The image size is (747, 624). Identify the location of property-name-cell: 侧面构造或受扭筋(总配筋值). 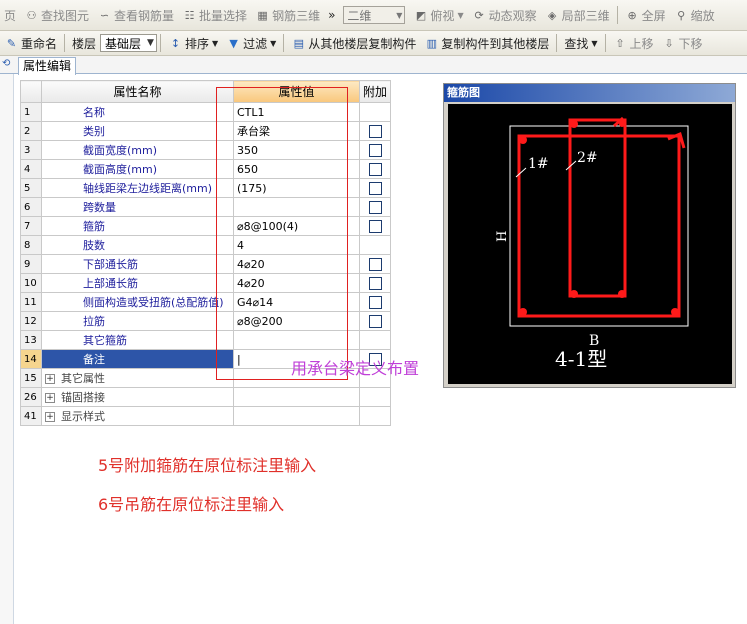
(137, 302).